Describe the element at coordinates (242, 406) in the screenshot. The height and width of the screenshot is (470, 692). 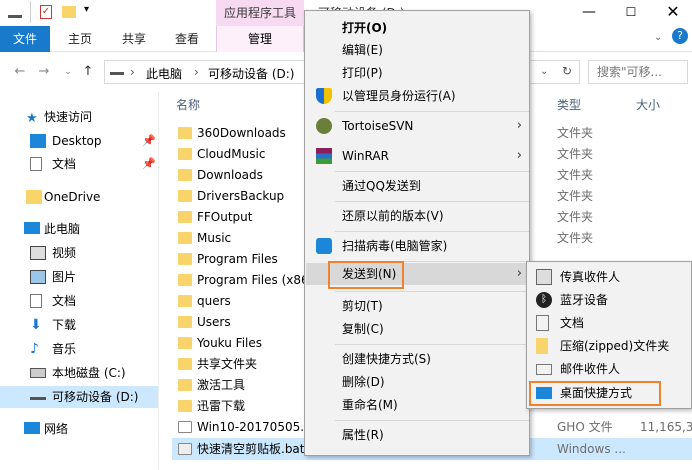
I see `table-row: 迅雷下载` at that location.